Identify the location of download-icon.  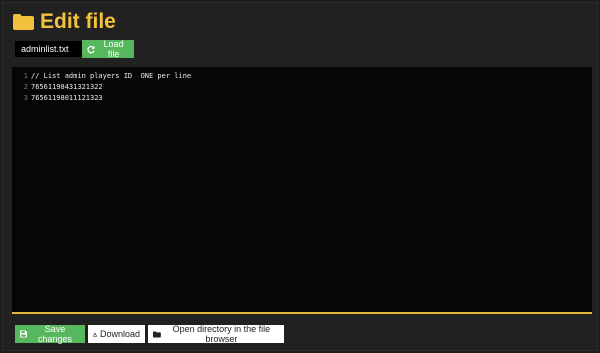
(95, 334).